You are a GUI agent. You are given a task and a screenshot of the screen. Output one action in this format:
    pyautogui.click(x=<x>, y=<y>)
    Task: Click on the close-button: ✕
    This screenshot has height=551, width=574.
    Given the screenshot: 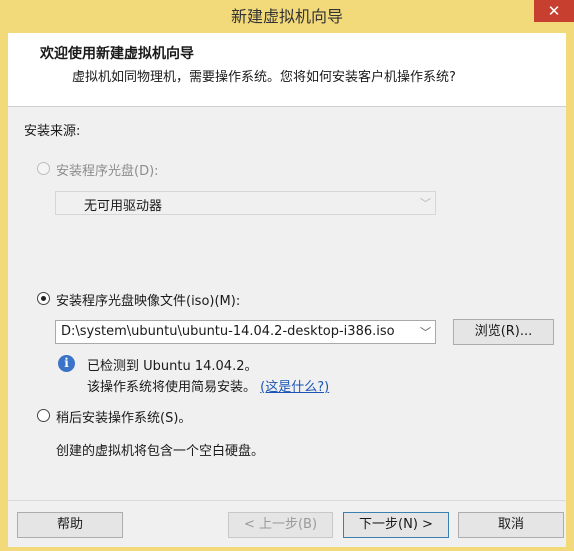 What is the action you would take?
    pyautogui.click(x=554, y=11)
    